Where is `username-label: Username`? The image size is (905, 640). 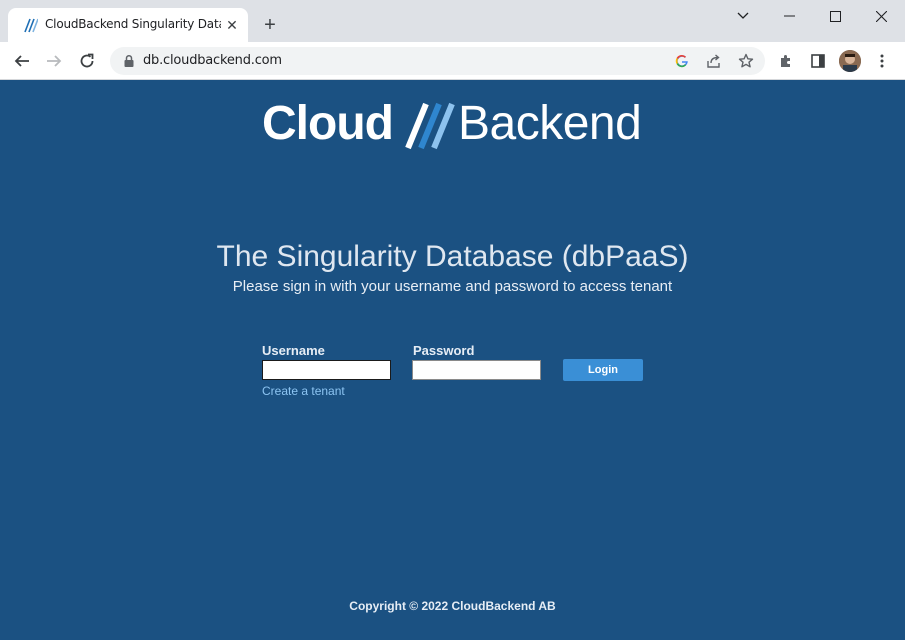 username-label: Username is located at coordinates (293, 350).